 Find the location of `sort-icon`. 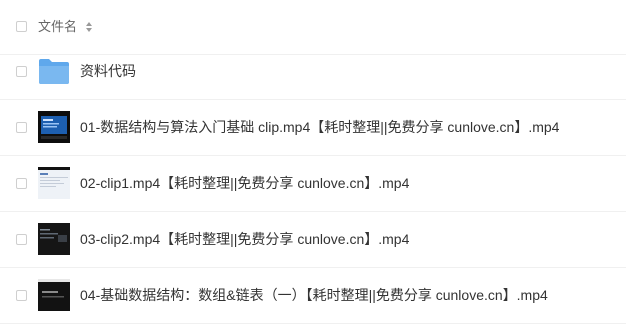

sort-icon is located at coordinates (89, 27).